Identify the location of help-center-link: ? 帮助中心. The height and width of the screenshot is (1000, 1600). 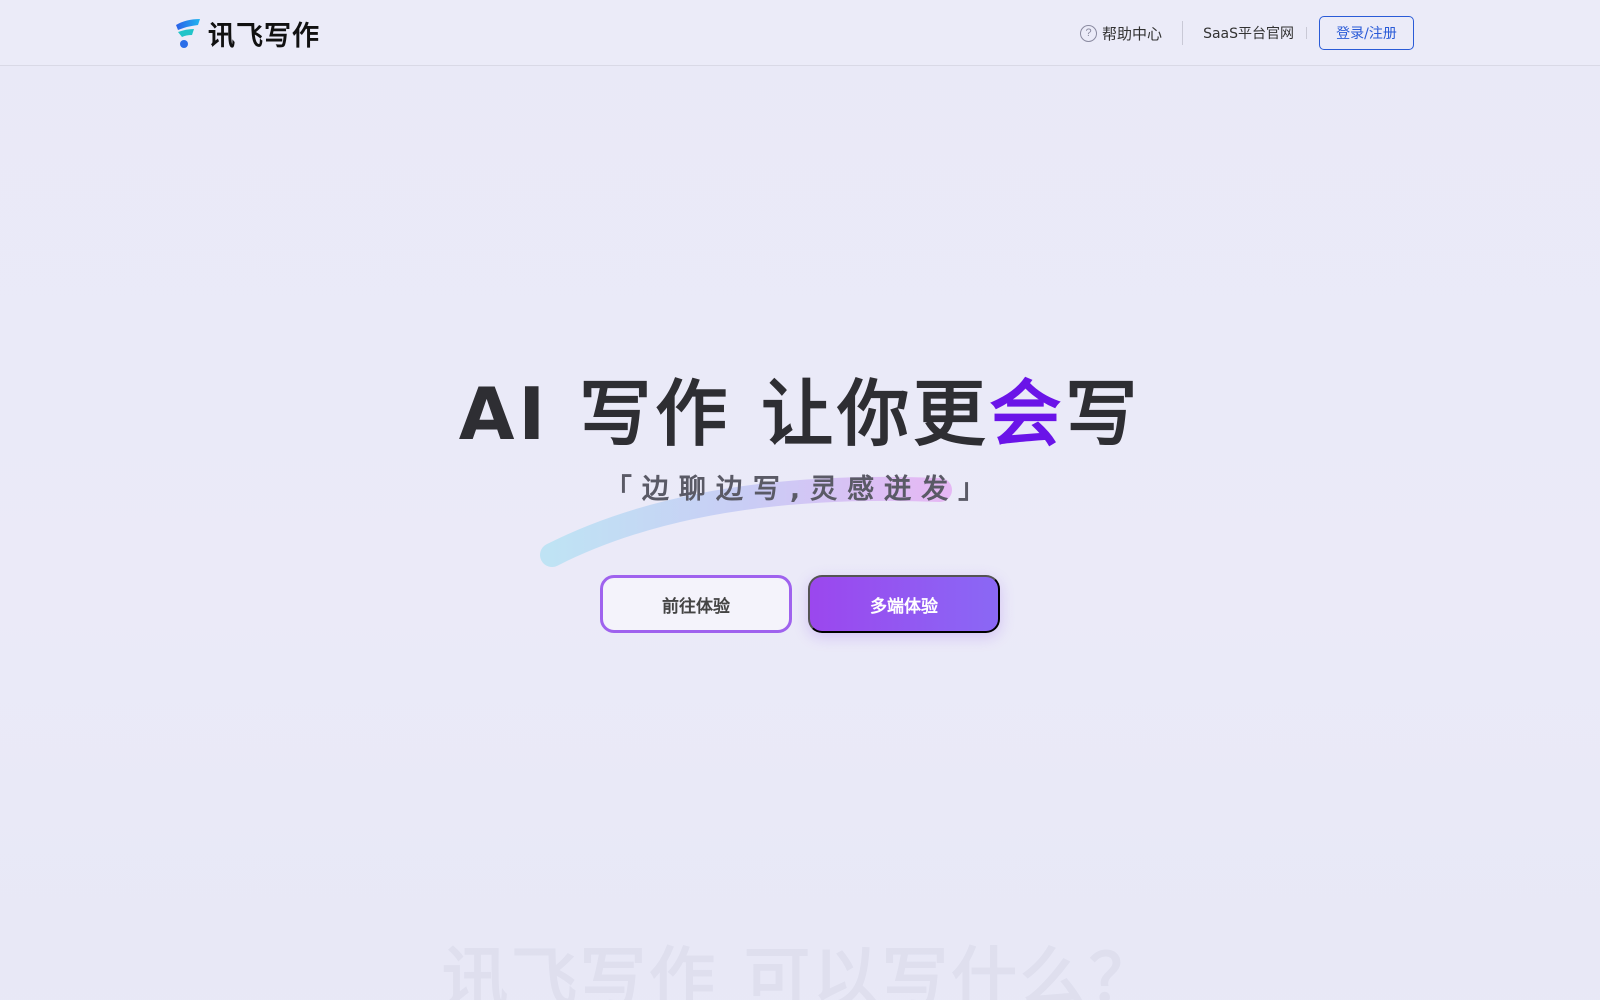
(1121, 33).